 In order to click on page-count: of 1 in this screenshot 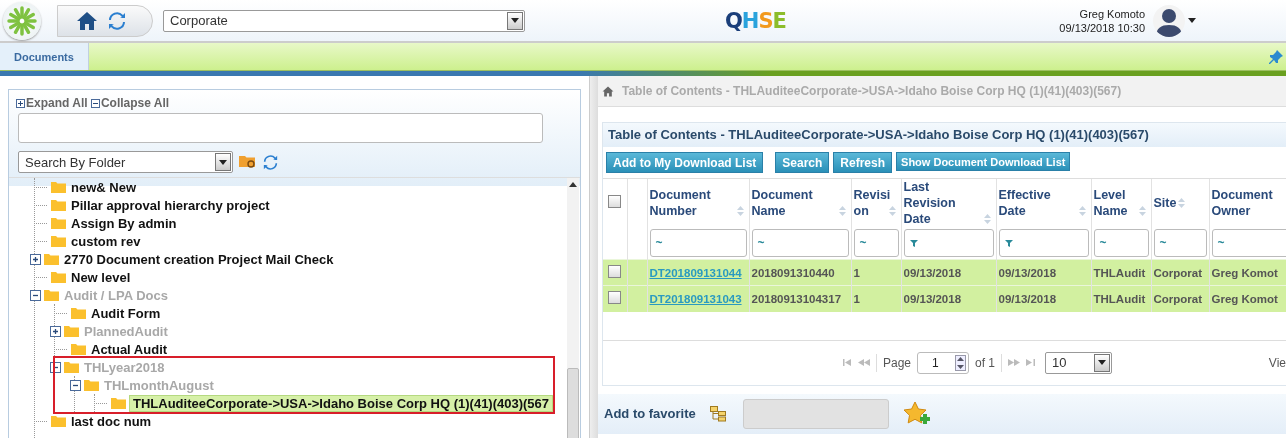, I will do `click(985, 362)`.